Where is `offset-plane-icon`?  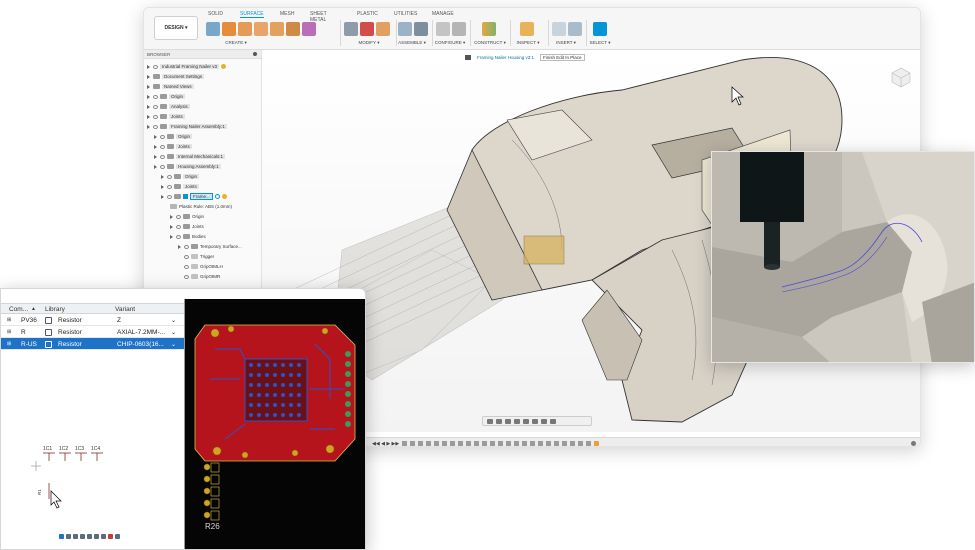
offset-plane-icon is located at coordinates (489, 29).